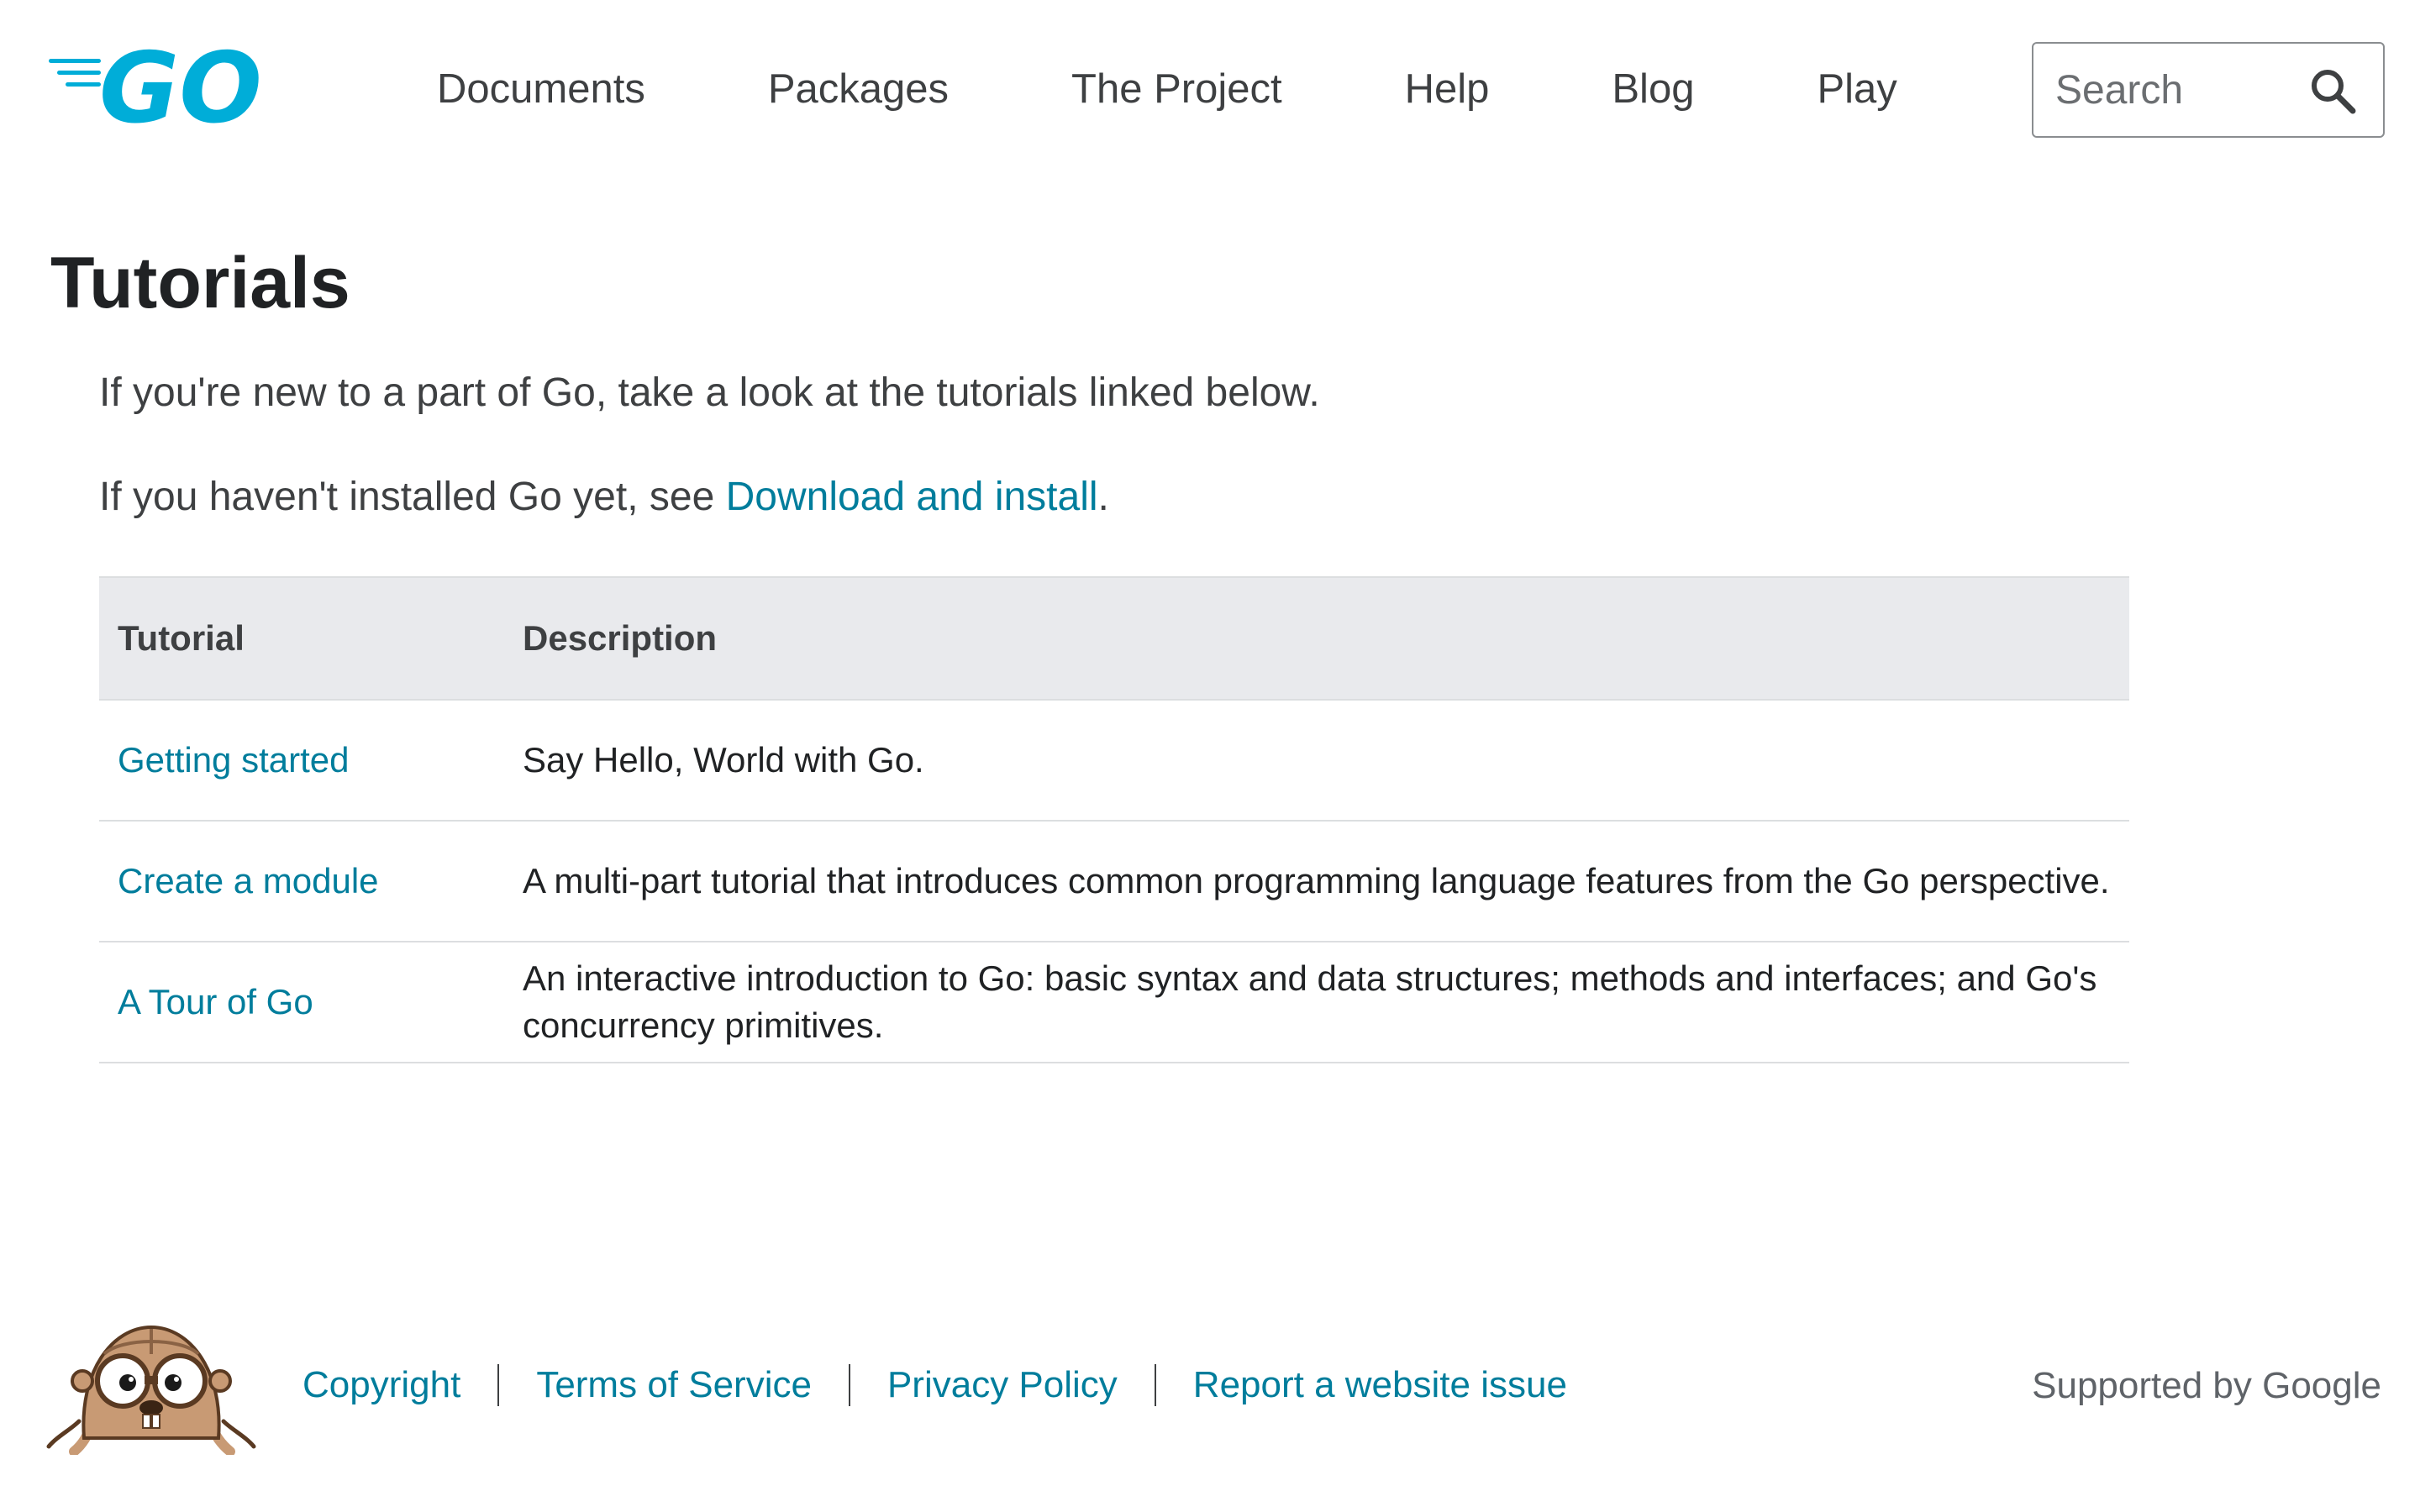  I want to click on nav-documents: Documents, so click(541, 89).